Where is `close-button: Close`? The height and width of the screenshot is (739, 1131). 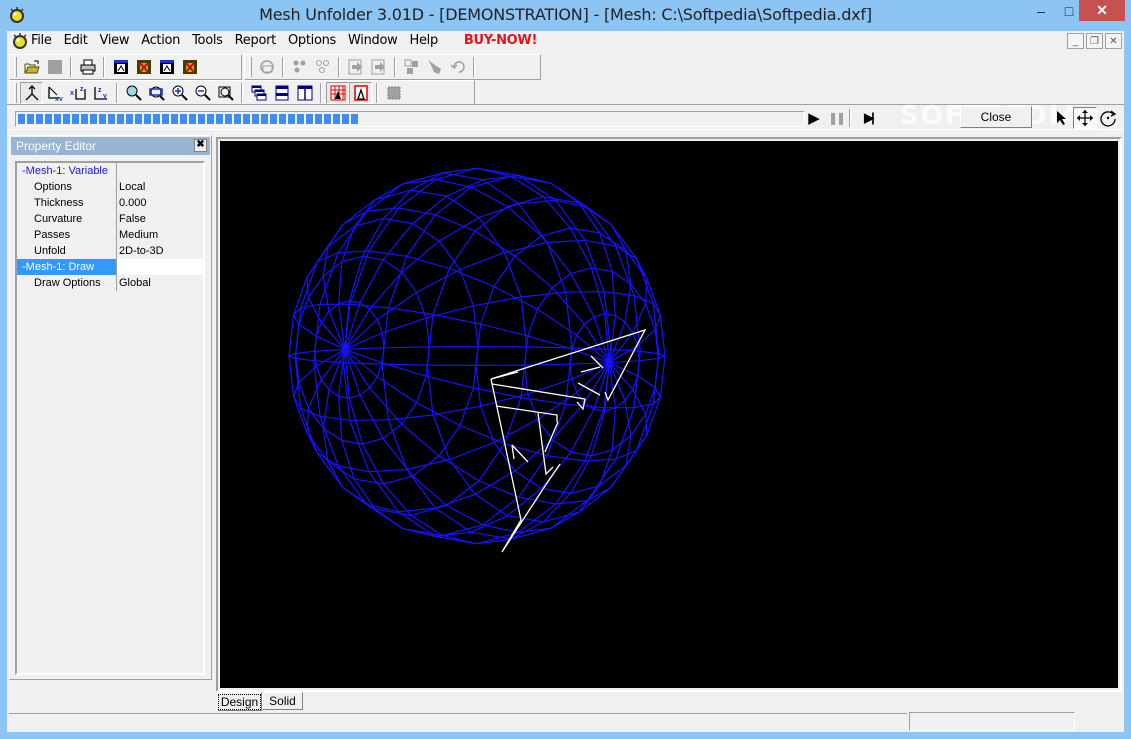
close-button: Close is located at coordinates (996, 117).